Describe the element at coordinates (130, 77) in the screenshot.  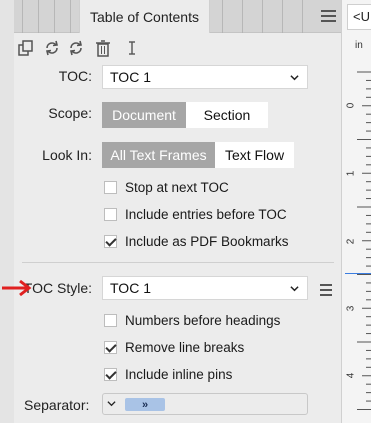
I see `toc-select-value: TOC 1` at that location.